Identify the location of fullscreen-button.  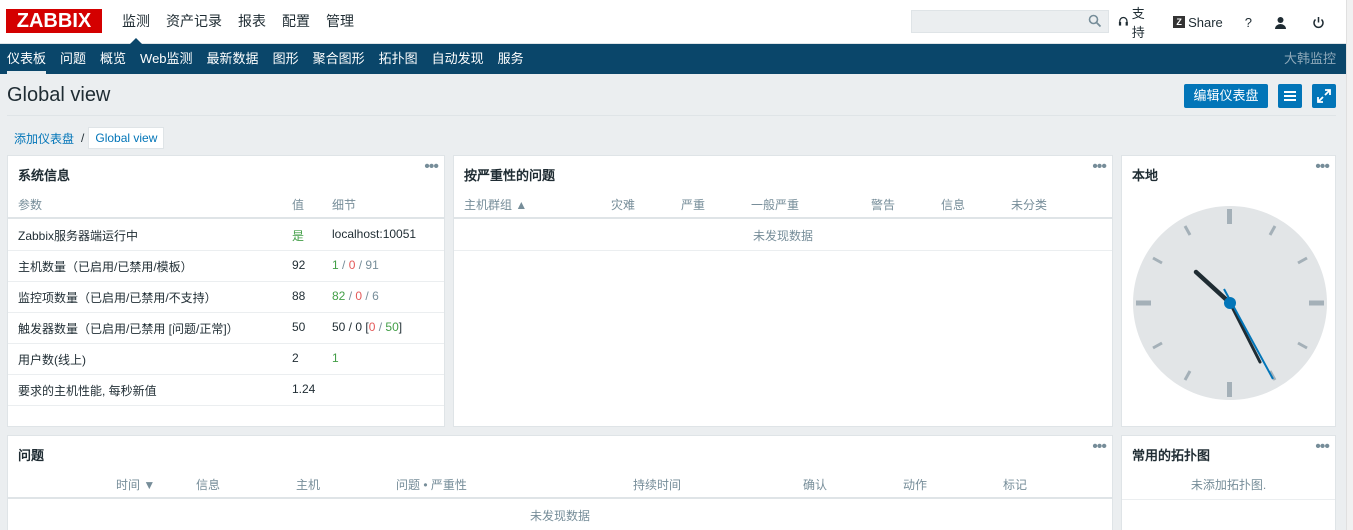
(1324, 96).